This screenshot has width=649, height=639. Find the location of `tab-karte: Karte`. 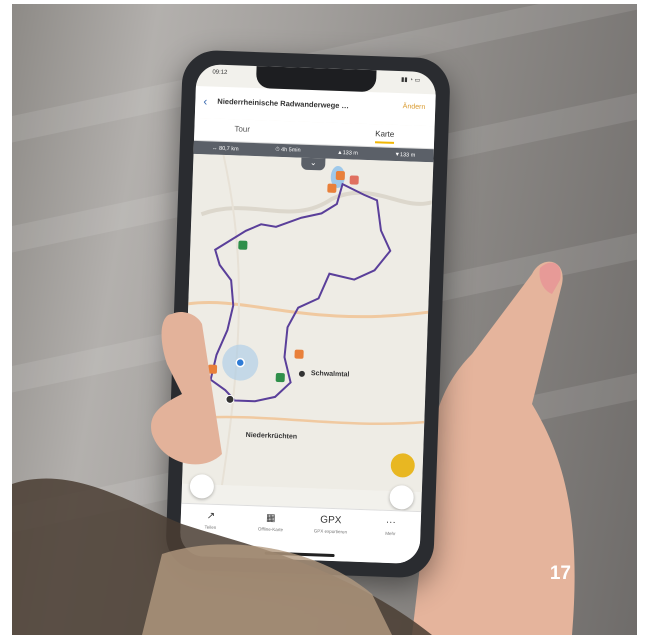

tab-karte: Karte is located at coordinates (384, 136).